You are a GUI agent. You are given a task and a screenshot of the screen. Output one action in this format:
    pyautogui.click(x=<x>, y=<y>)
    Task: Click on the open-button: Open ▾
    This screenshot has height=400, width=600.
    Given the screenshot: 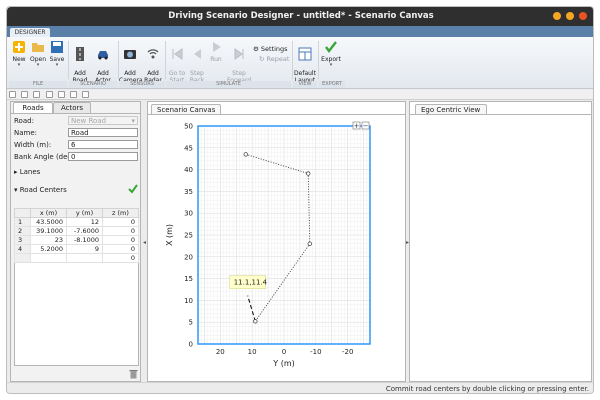 What is the action you would take?
    pyautogui.click(x=38, y=54)
    